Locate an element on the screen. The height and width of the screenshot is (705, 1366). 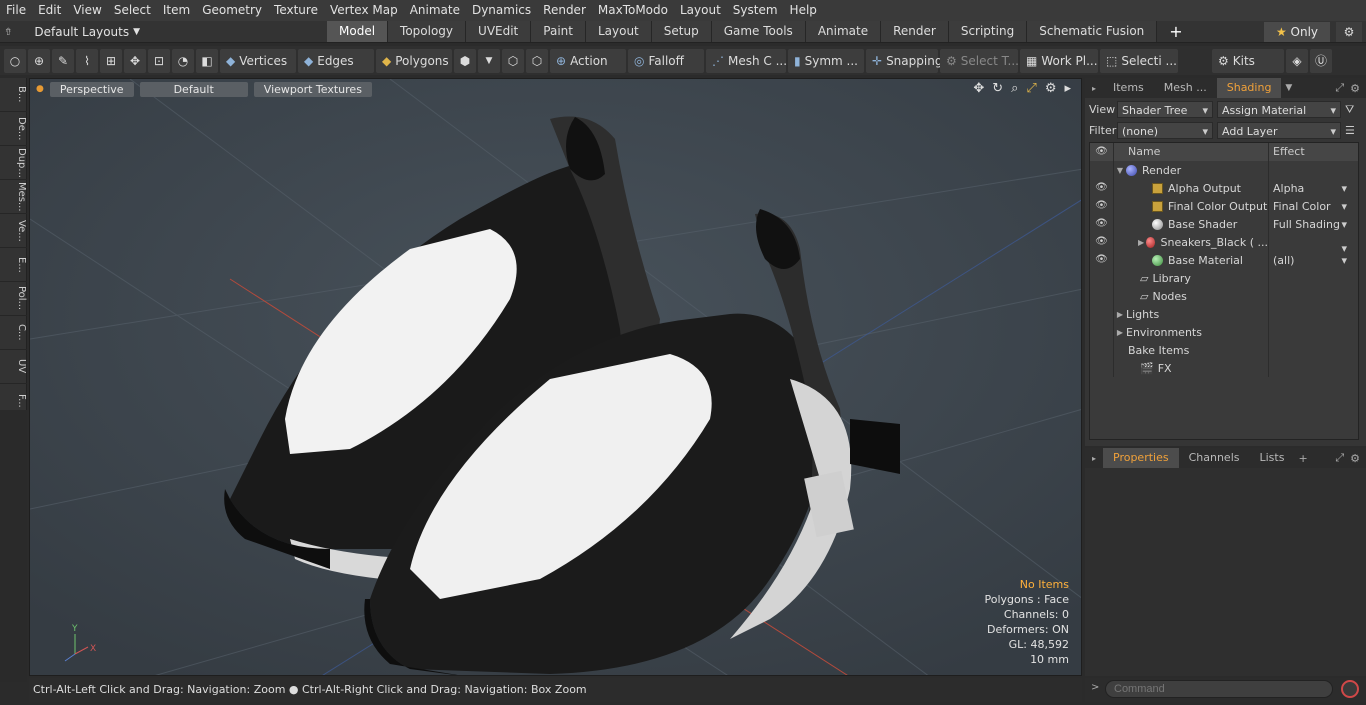
tree-row-sneakers-black: 👁 ▶ Sneakers_Black ( ... ▾ is located at coordinates (1224, 244).